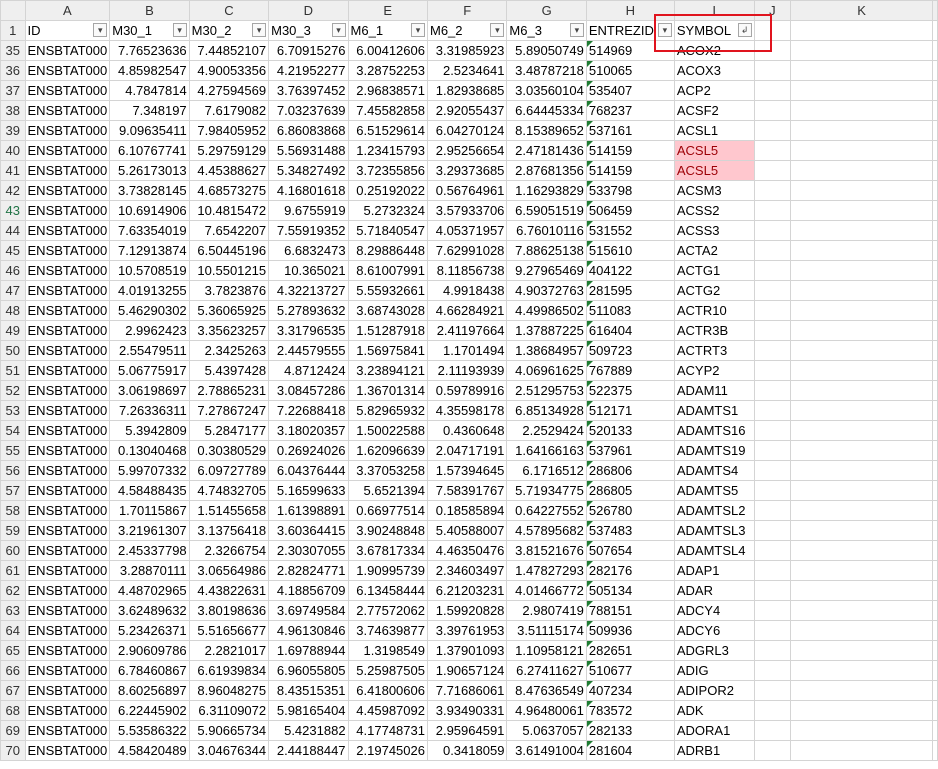  I want to click on cell-value: 3.80198636, so click(229, 610).